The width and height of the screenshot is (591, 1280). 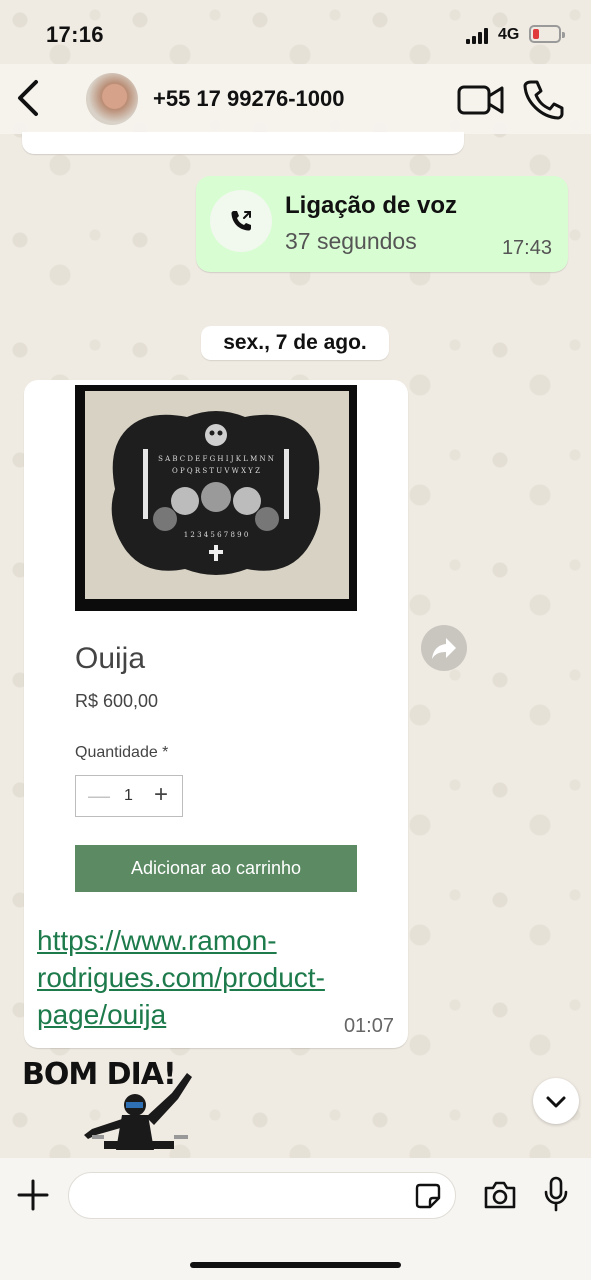 What do you see at coordinates (112, 99) in the screenshot?
I see `contact-avatar` at bounding box center [112, 99].